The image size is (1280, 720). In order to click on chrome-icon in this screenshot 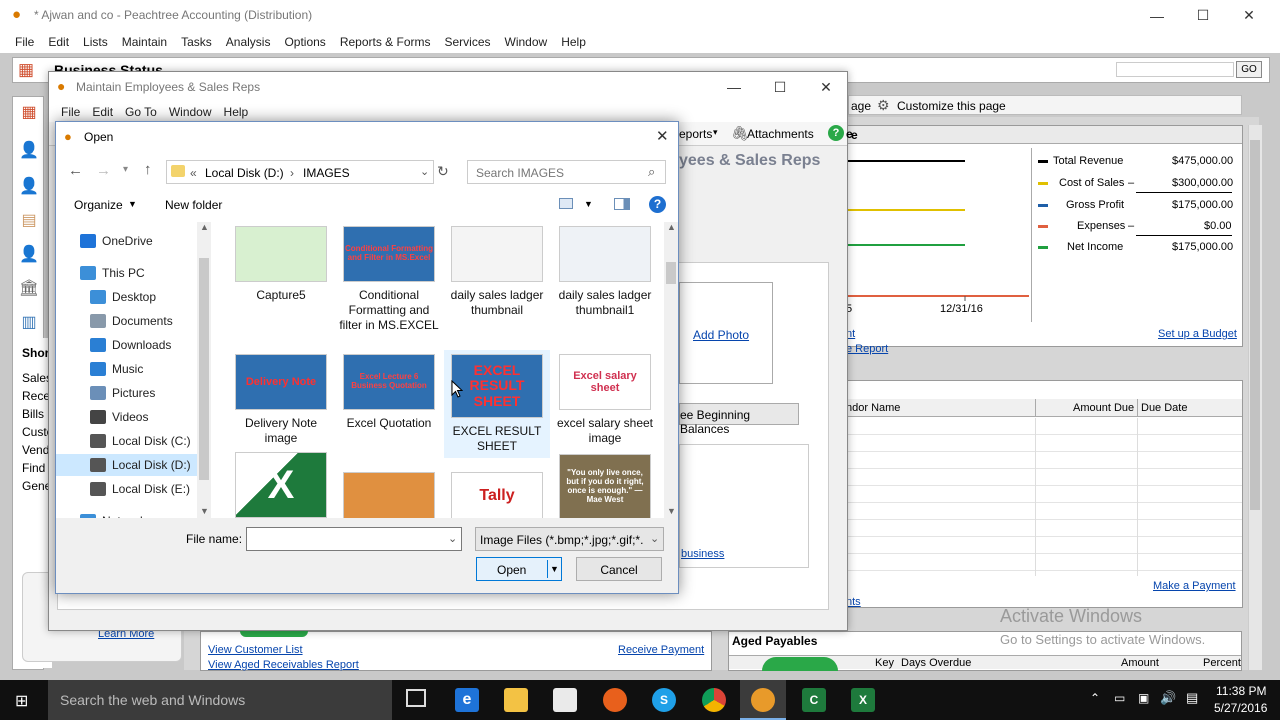, I will do `click(714, 700)`.